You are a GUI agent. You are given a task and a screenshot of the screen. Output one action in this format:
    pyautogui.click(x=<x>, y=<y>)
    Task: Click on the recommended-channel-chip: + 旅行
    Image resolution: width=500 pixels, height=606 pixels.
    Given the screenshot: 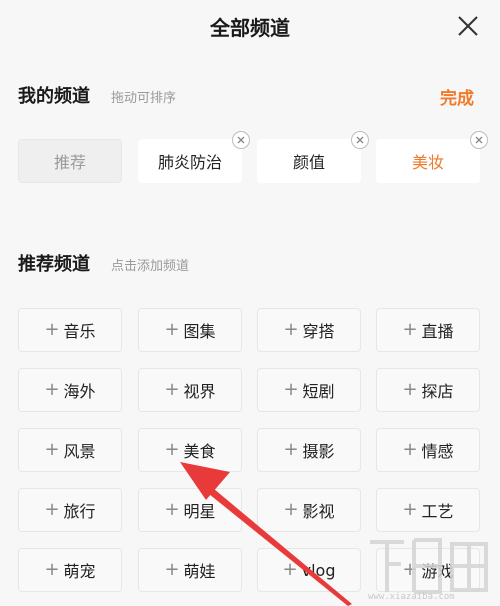 What is the action you would take?
    pyautogui.click(x=70, y=510)
    